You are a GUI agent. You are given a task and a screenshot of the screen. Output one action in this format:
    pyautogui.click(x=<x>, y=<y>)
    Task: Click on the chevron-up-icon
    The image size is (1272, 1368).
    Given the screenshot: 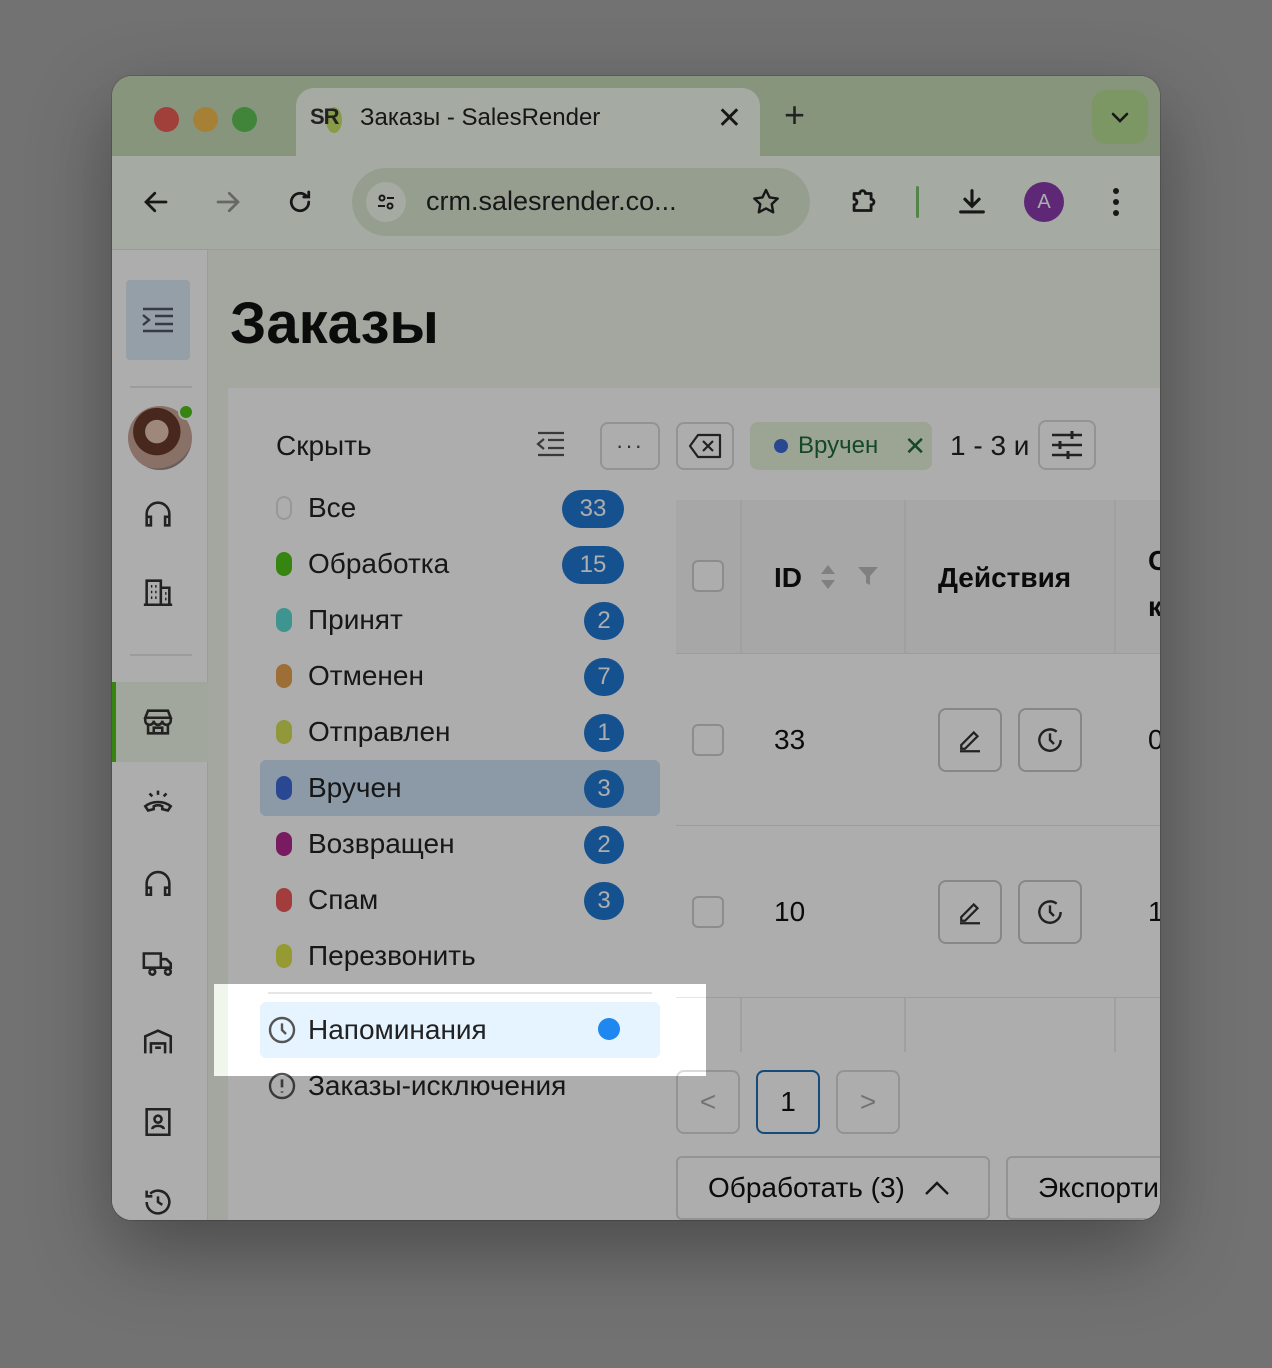 What is the action you would take?
    pyautogui.click(x=936, y=1188)
    